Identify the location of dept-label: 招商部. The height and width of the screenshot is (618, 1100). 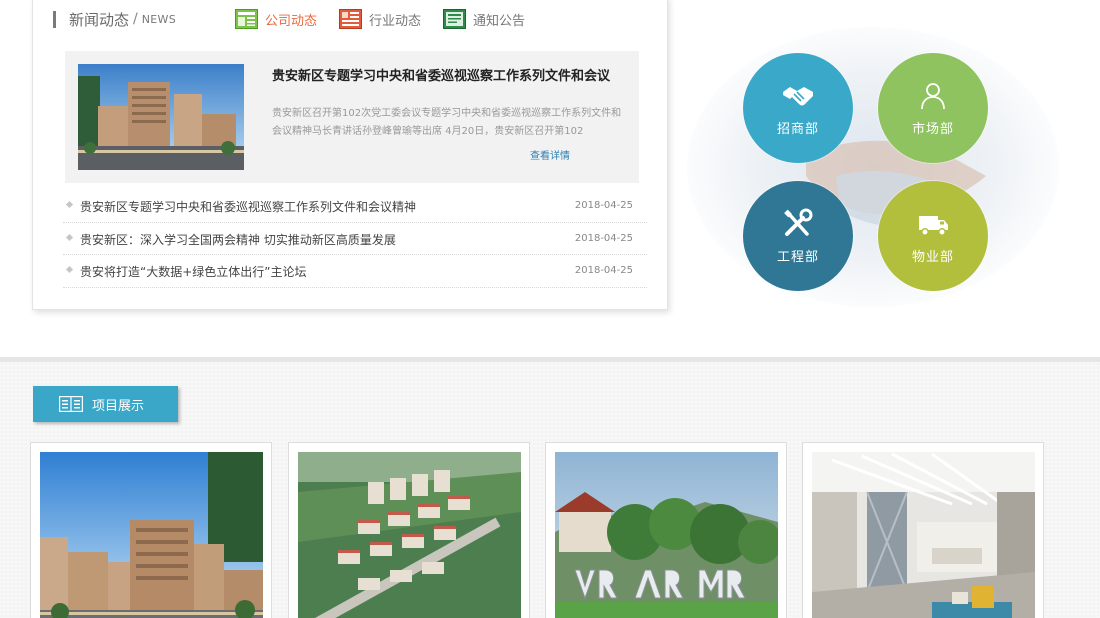
(797, 129).